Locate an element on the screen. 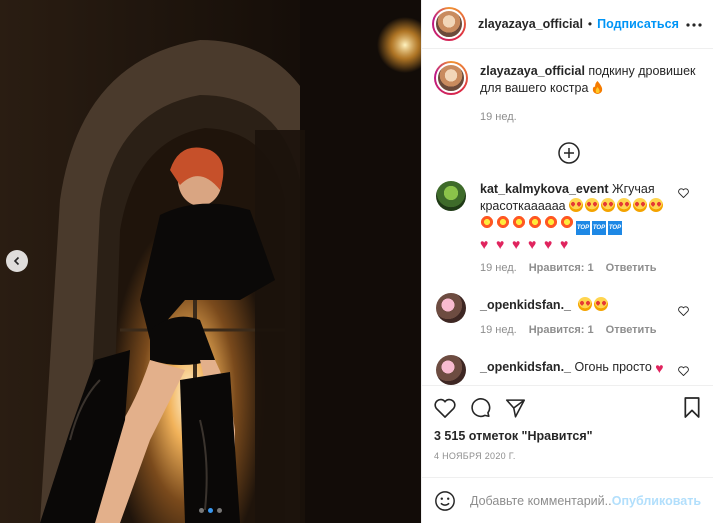  add-comment-bar: Опубликовать is located at coordinates (567, 500).